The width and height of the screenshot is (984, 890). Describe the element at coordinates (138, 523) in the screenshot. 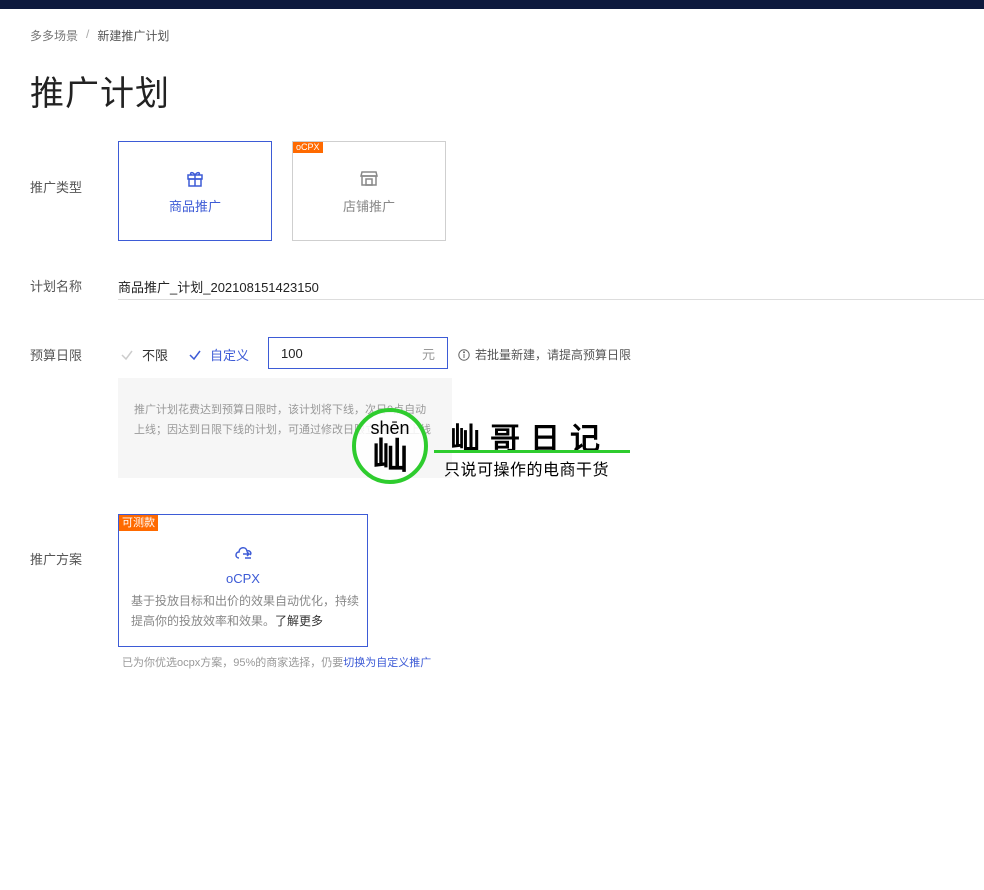

I see `scheme-tag: 可测款` at that location.